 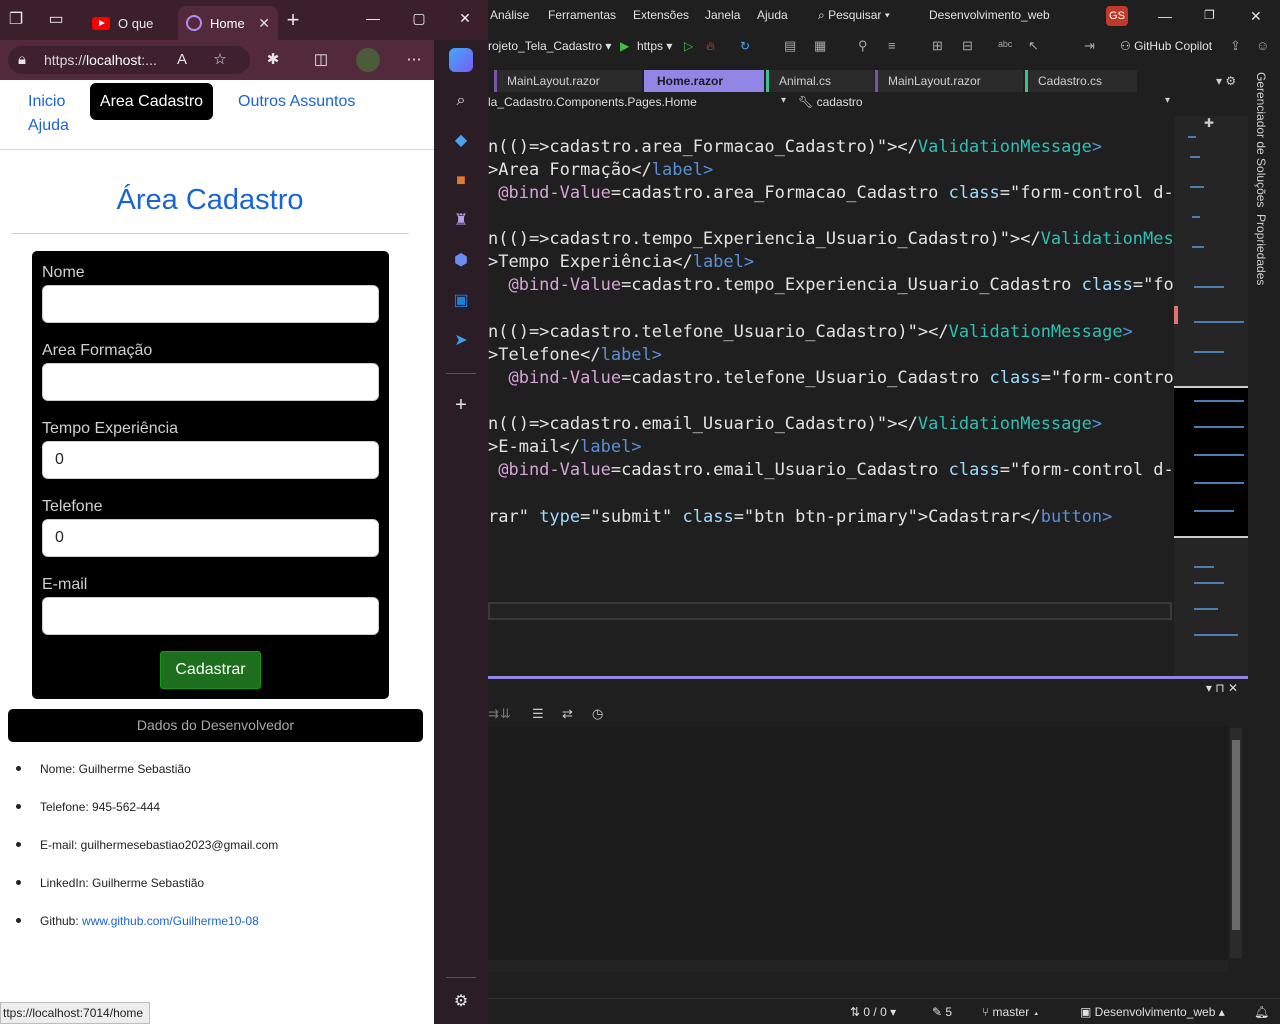 I want to click on tab-animal-cs: Animal.cs, so click(x=820, y=81).